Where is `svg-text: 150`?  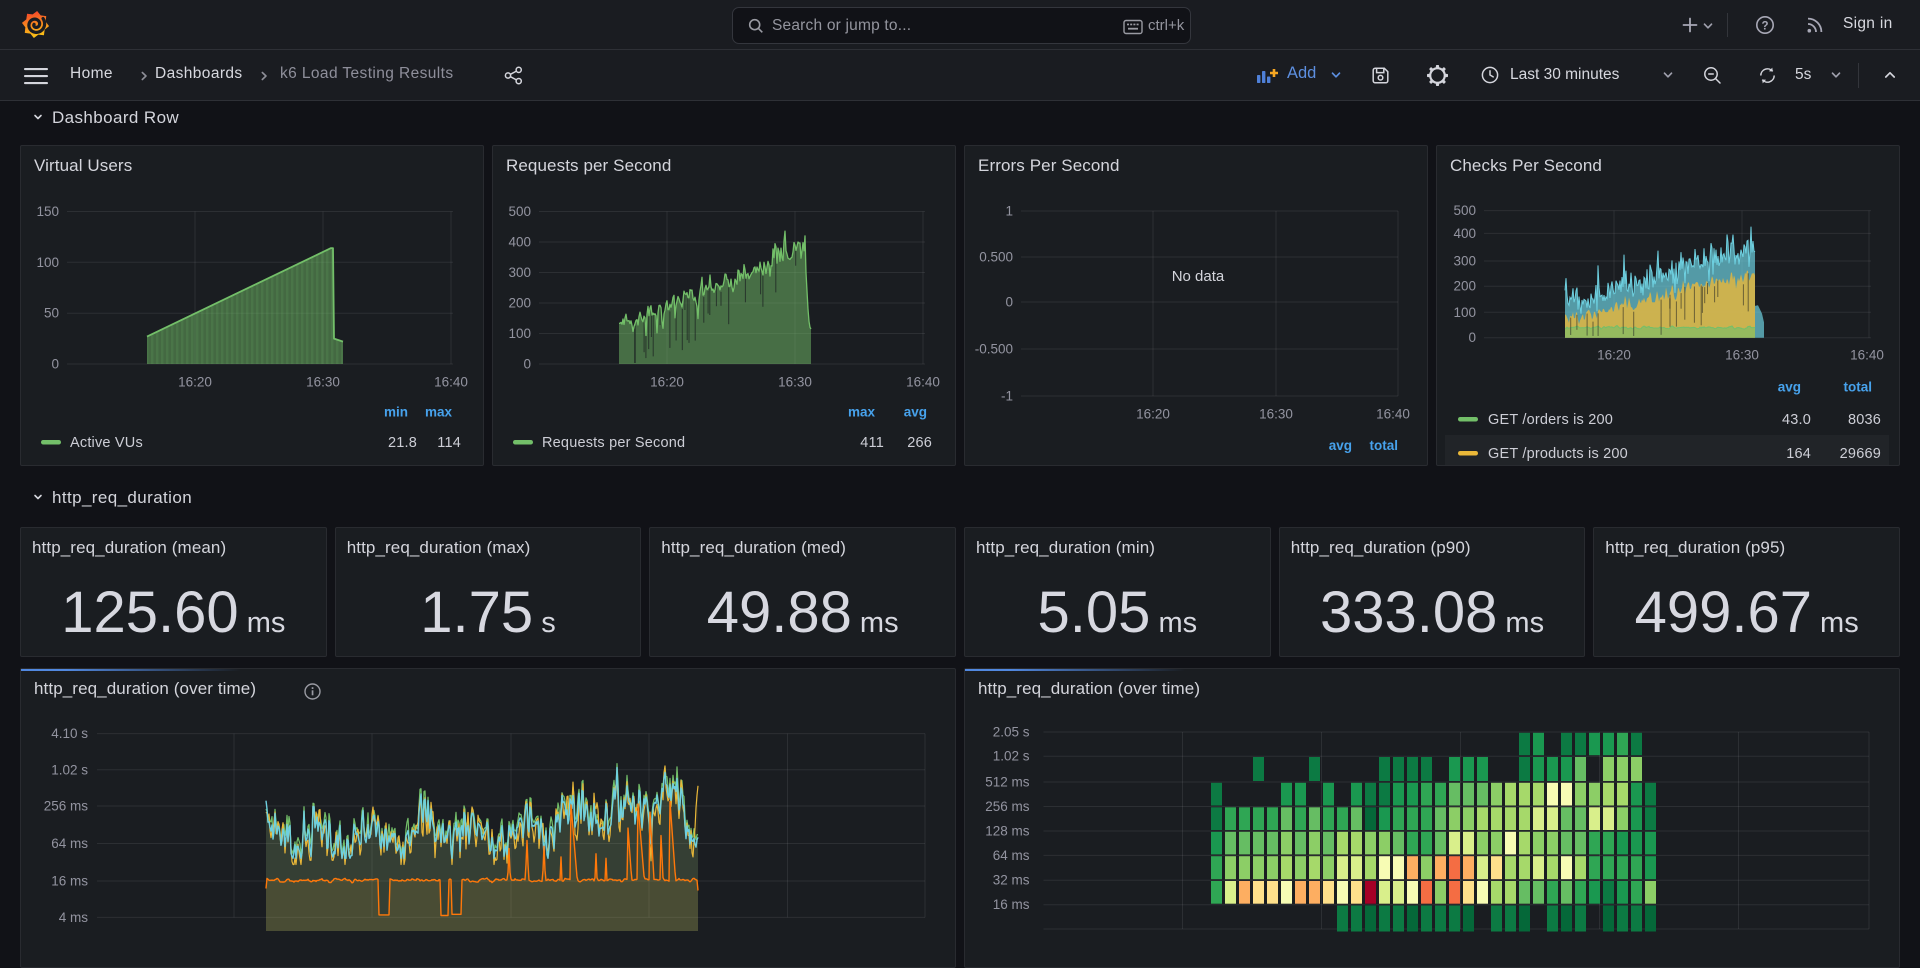 svg-text: 150 is located at coordinates (47, 211).